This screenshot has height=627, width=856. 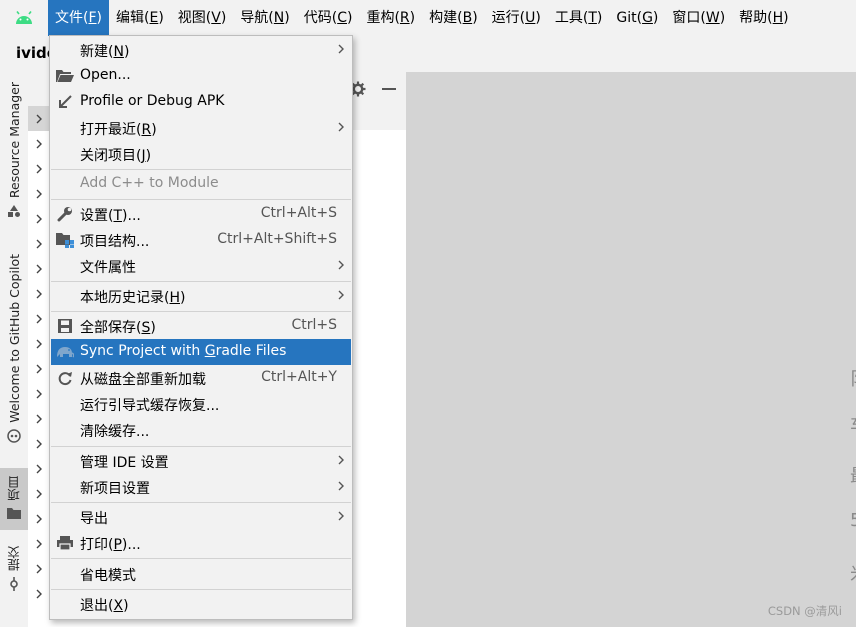 I want to click on menu-edit: 编辑(E), so click(x=140, y=18).